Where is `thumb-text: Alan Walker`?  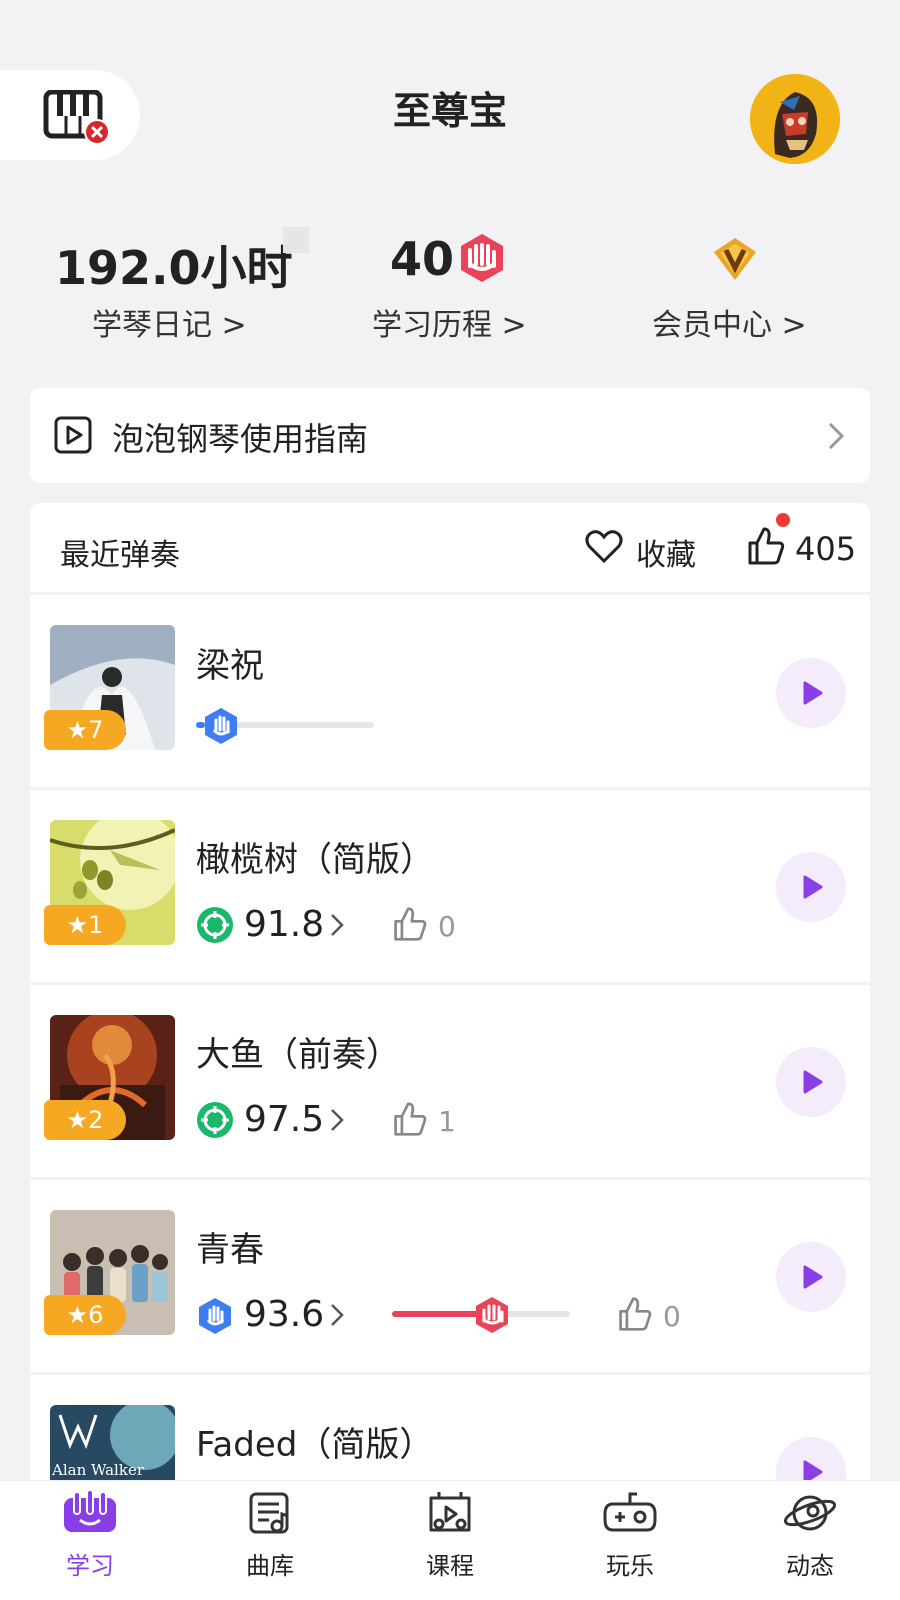 thumb-text: Alan Walker is located at coordinates (98, 1470).